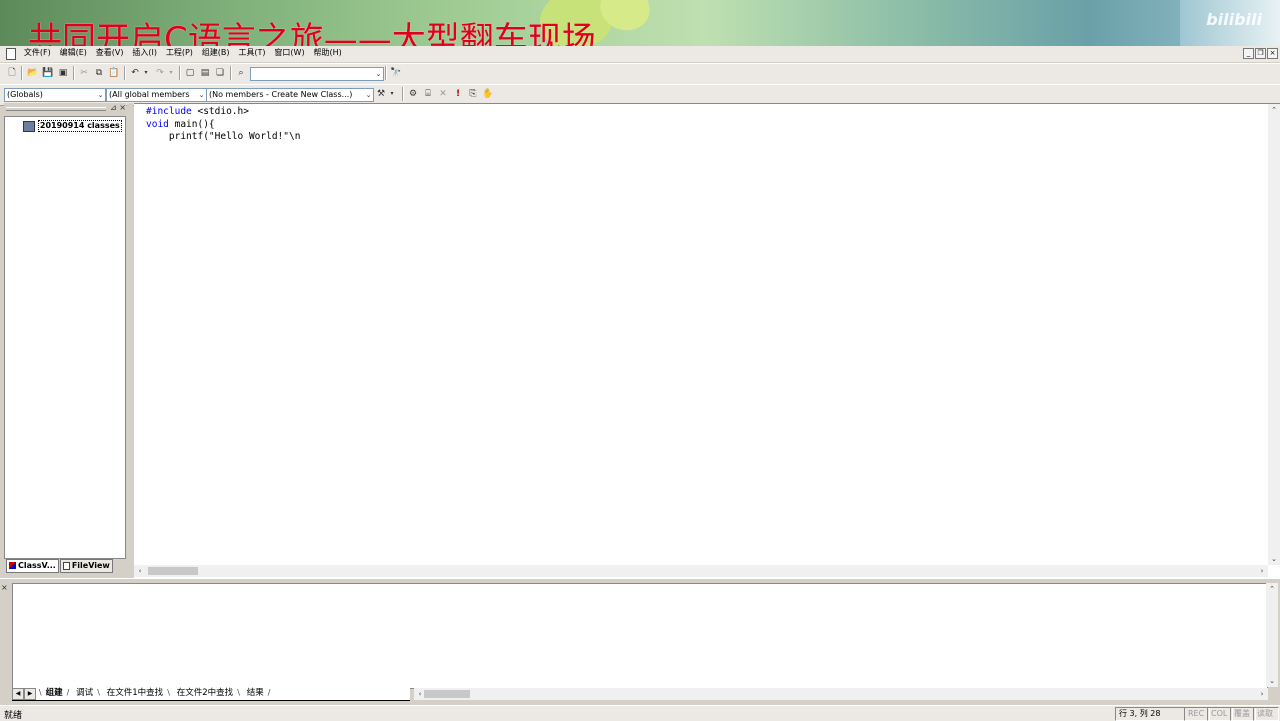  Describe the element at coordinates (113, 107) in the screenshot. I see `pane-dock-icon: ⊿` at that location.